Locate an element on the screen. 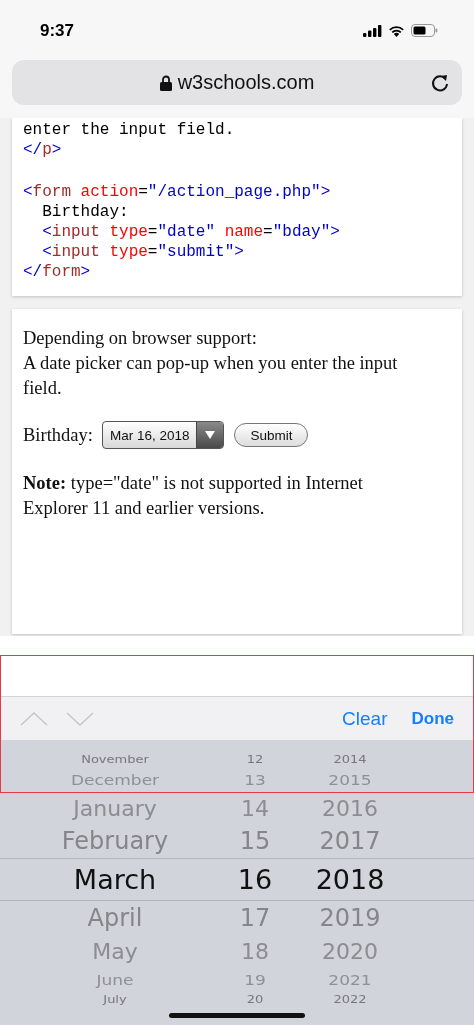 This screenshot has height=1025, width=474. chevron-up-icon is located at coordinates (34, 718).